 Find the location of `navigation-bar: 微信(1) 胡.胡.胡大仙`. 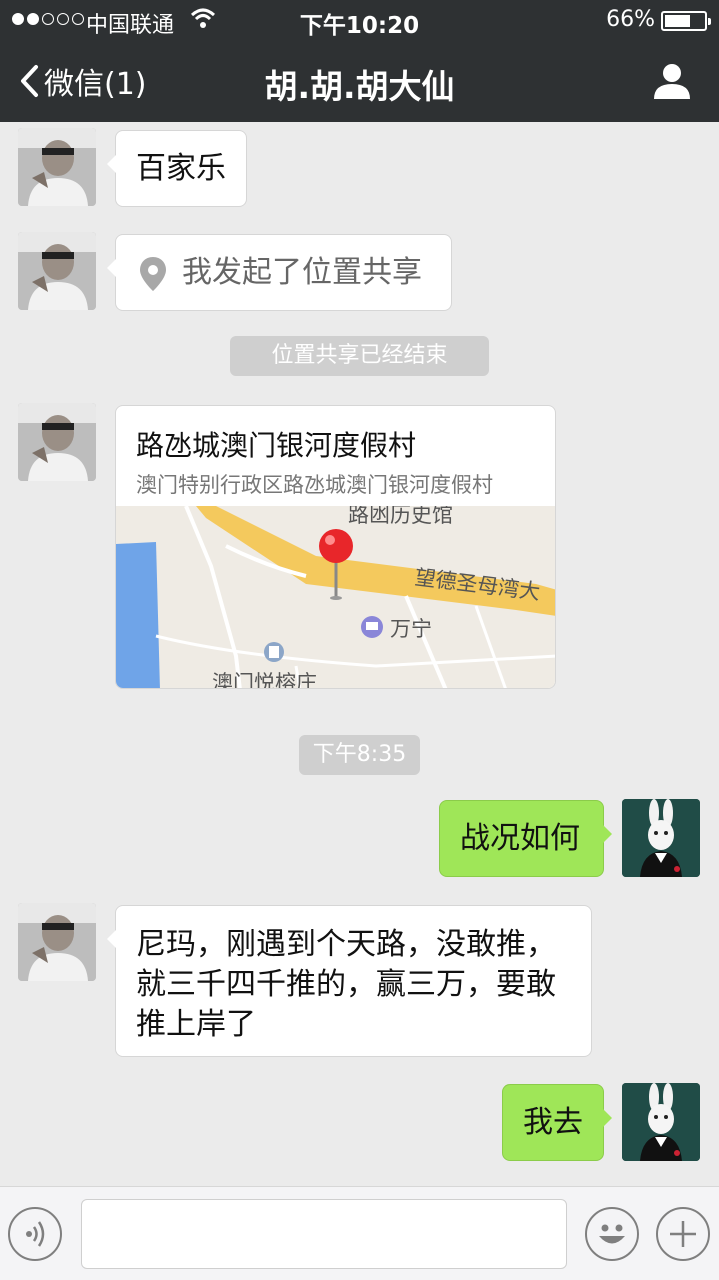

navigation-bar: 微信(1) 胡.胡.胡大仙 is located at coordinates (359, 81).